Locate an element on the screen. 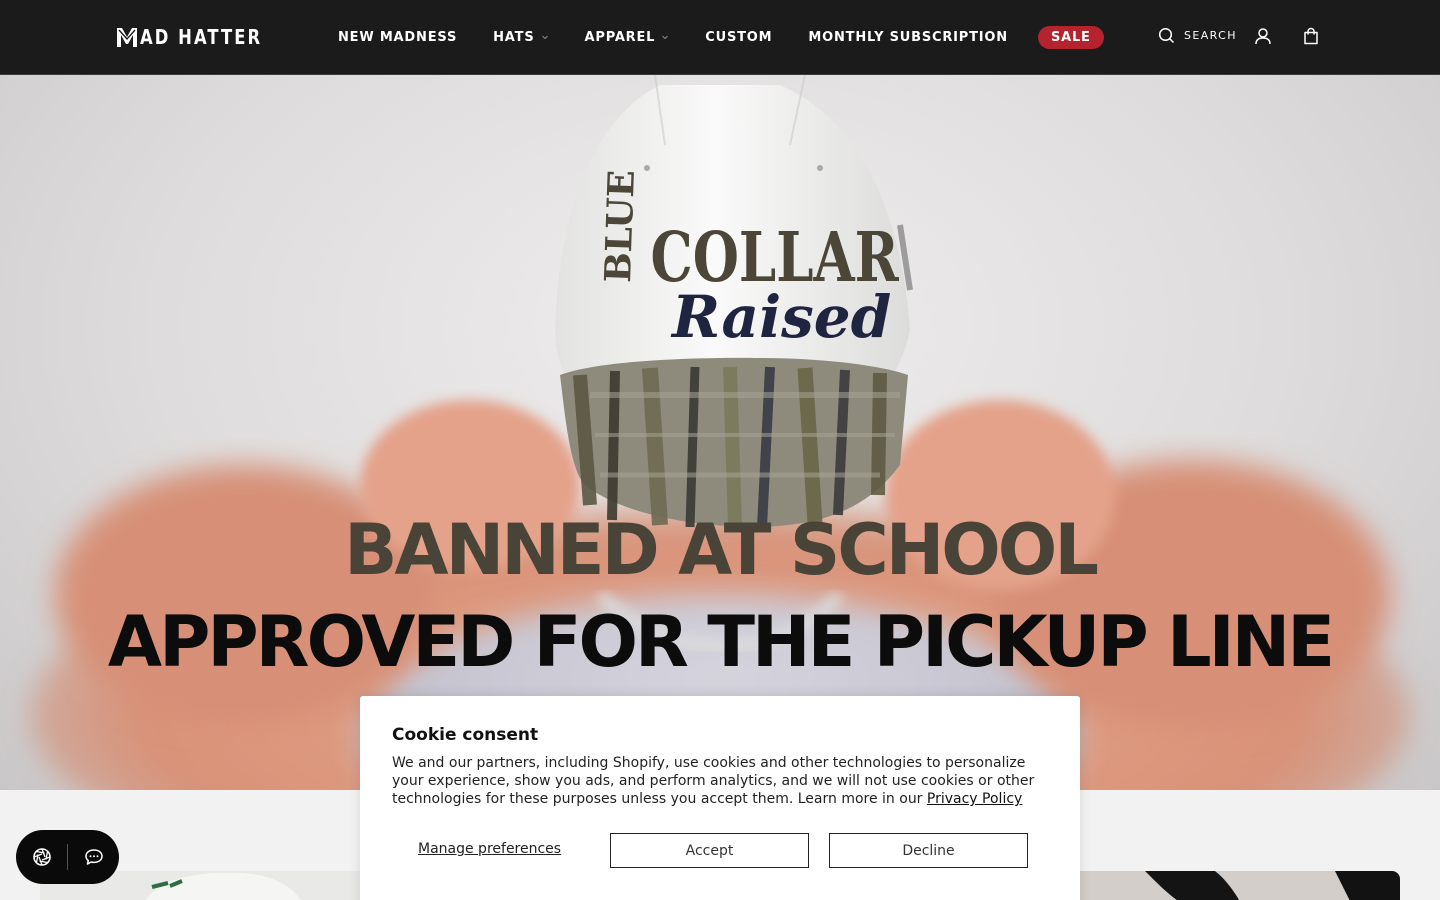  nav-label: CUSTOM is located at coordinates (739, 37).